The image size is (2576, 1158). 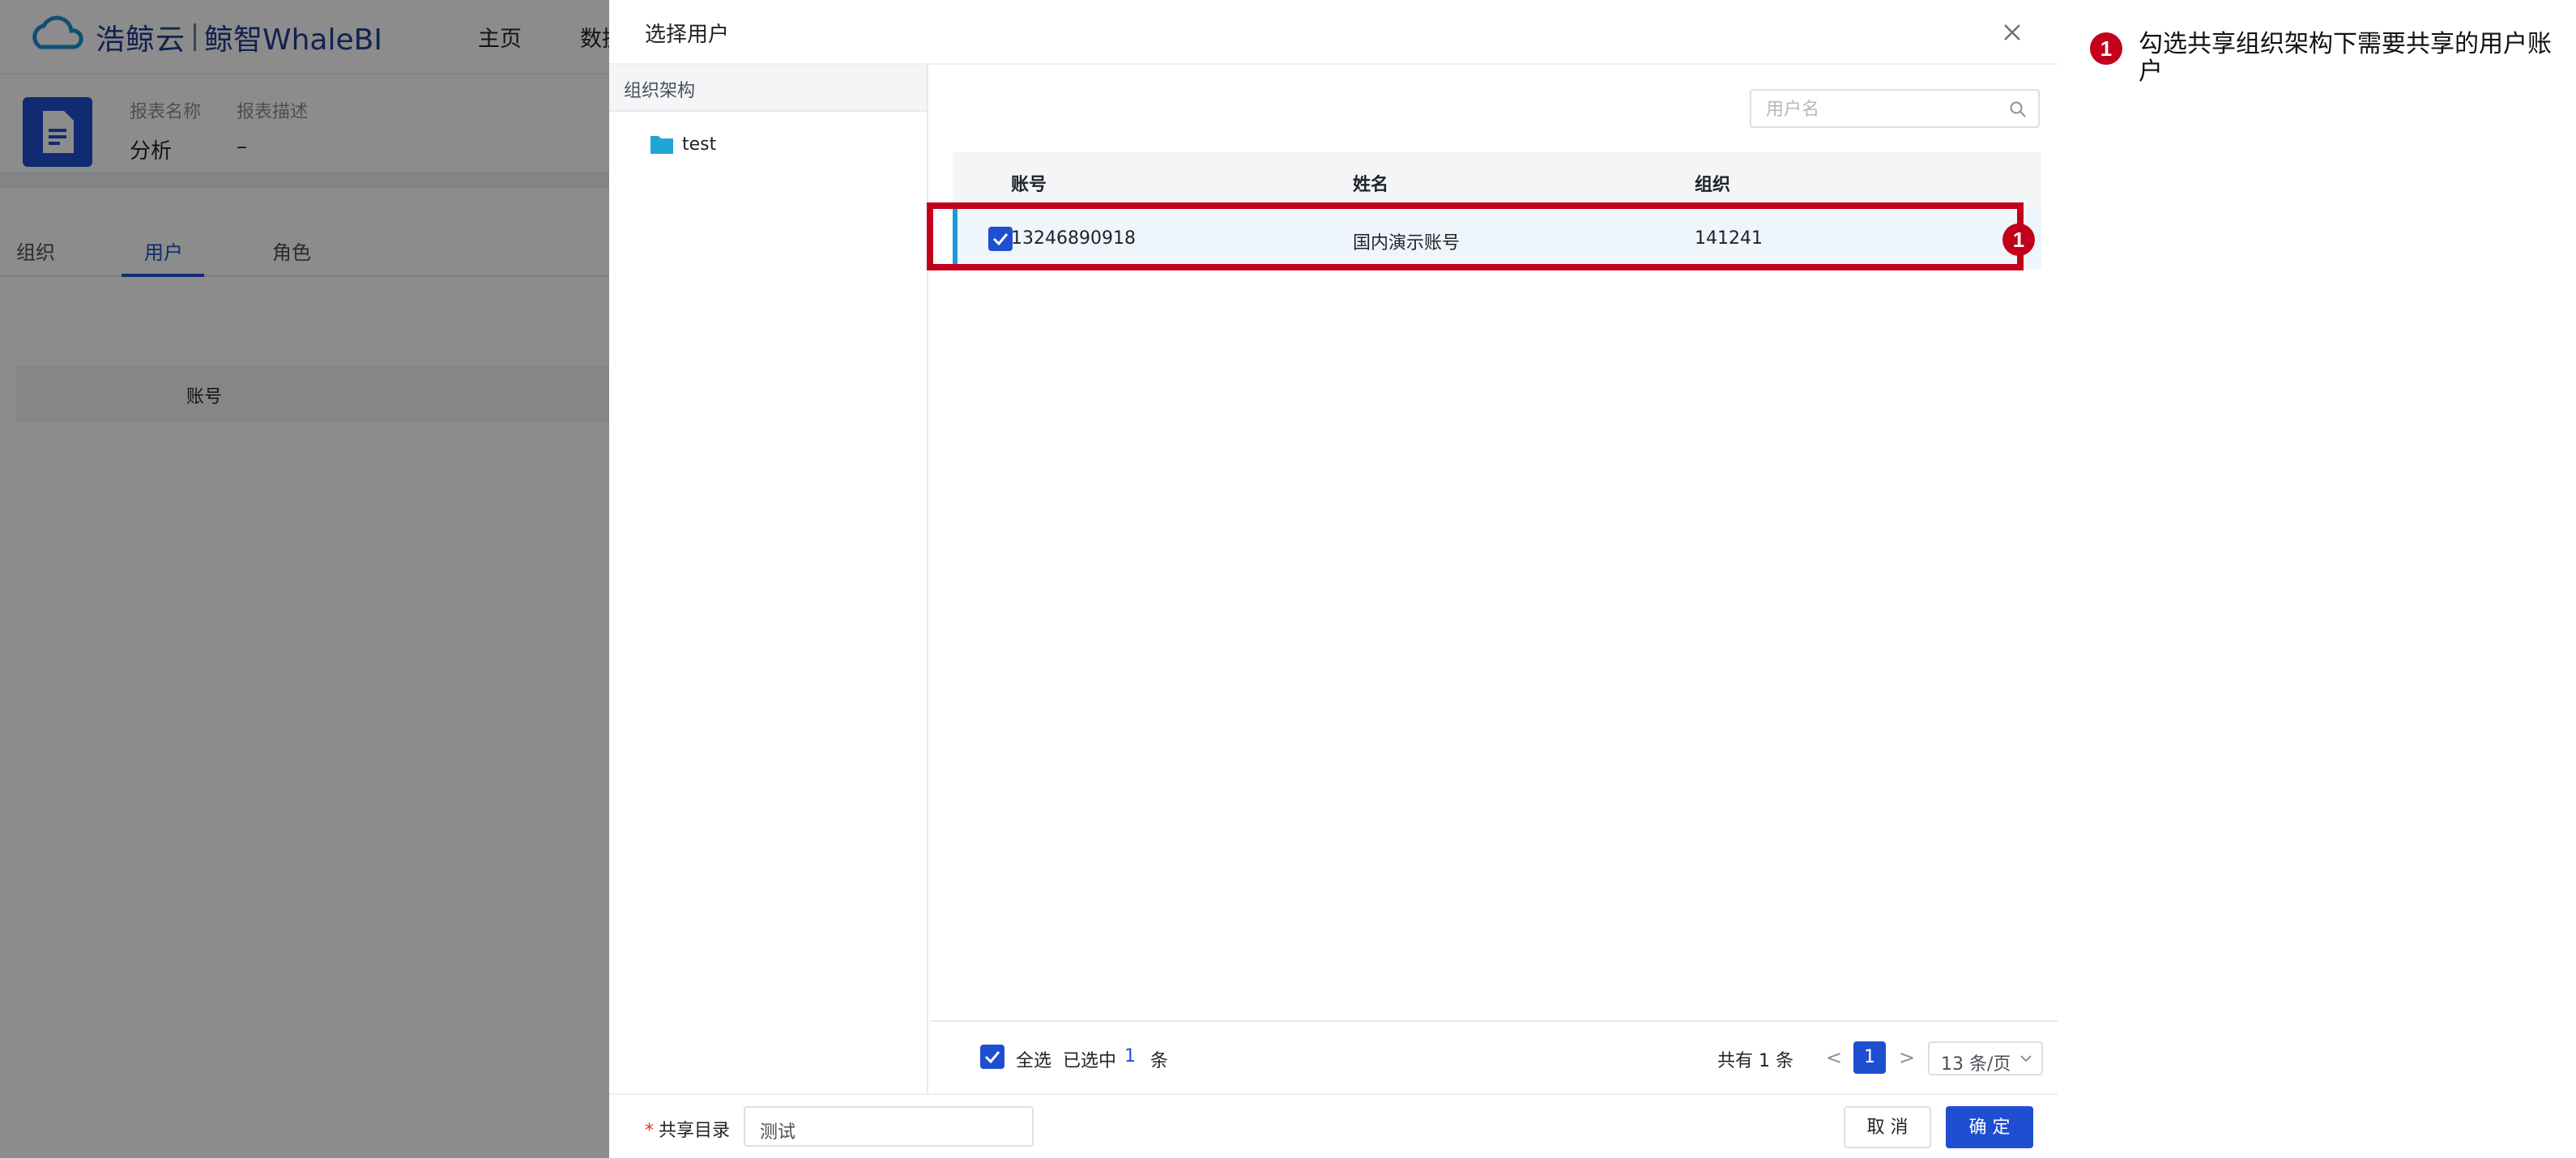 I want to click on selected-prefix: 已选中, so click(x=1090, y=1061).